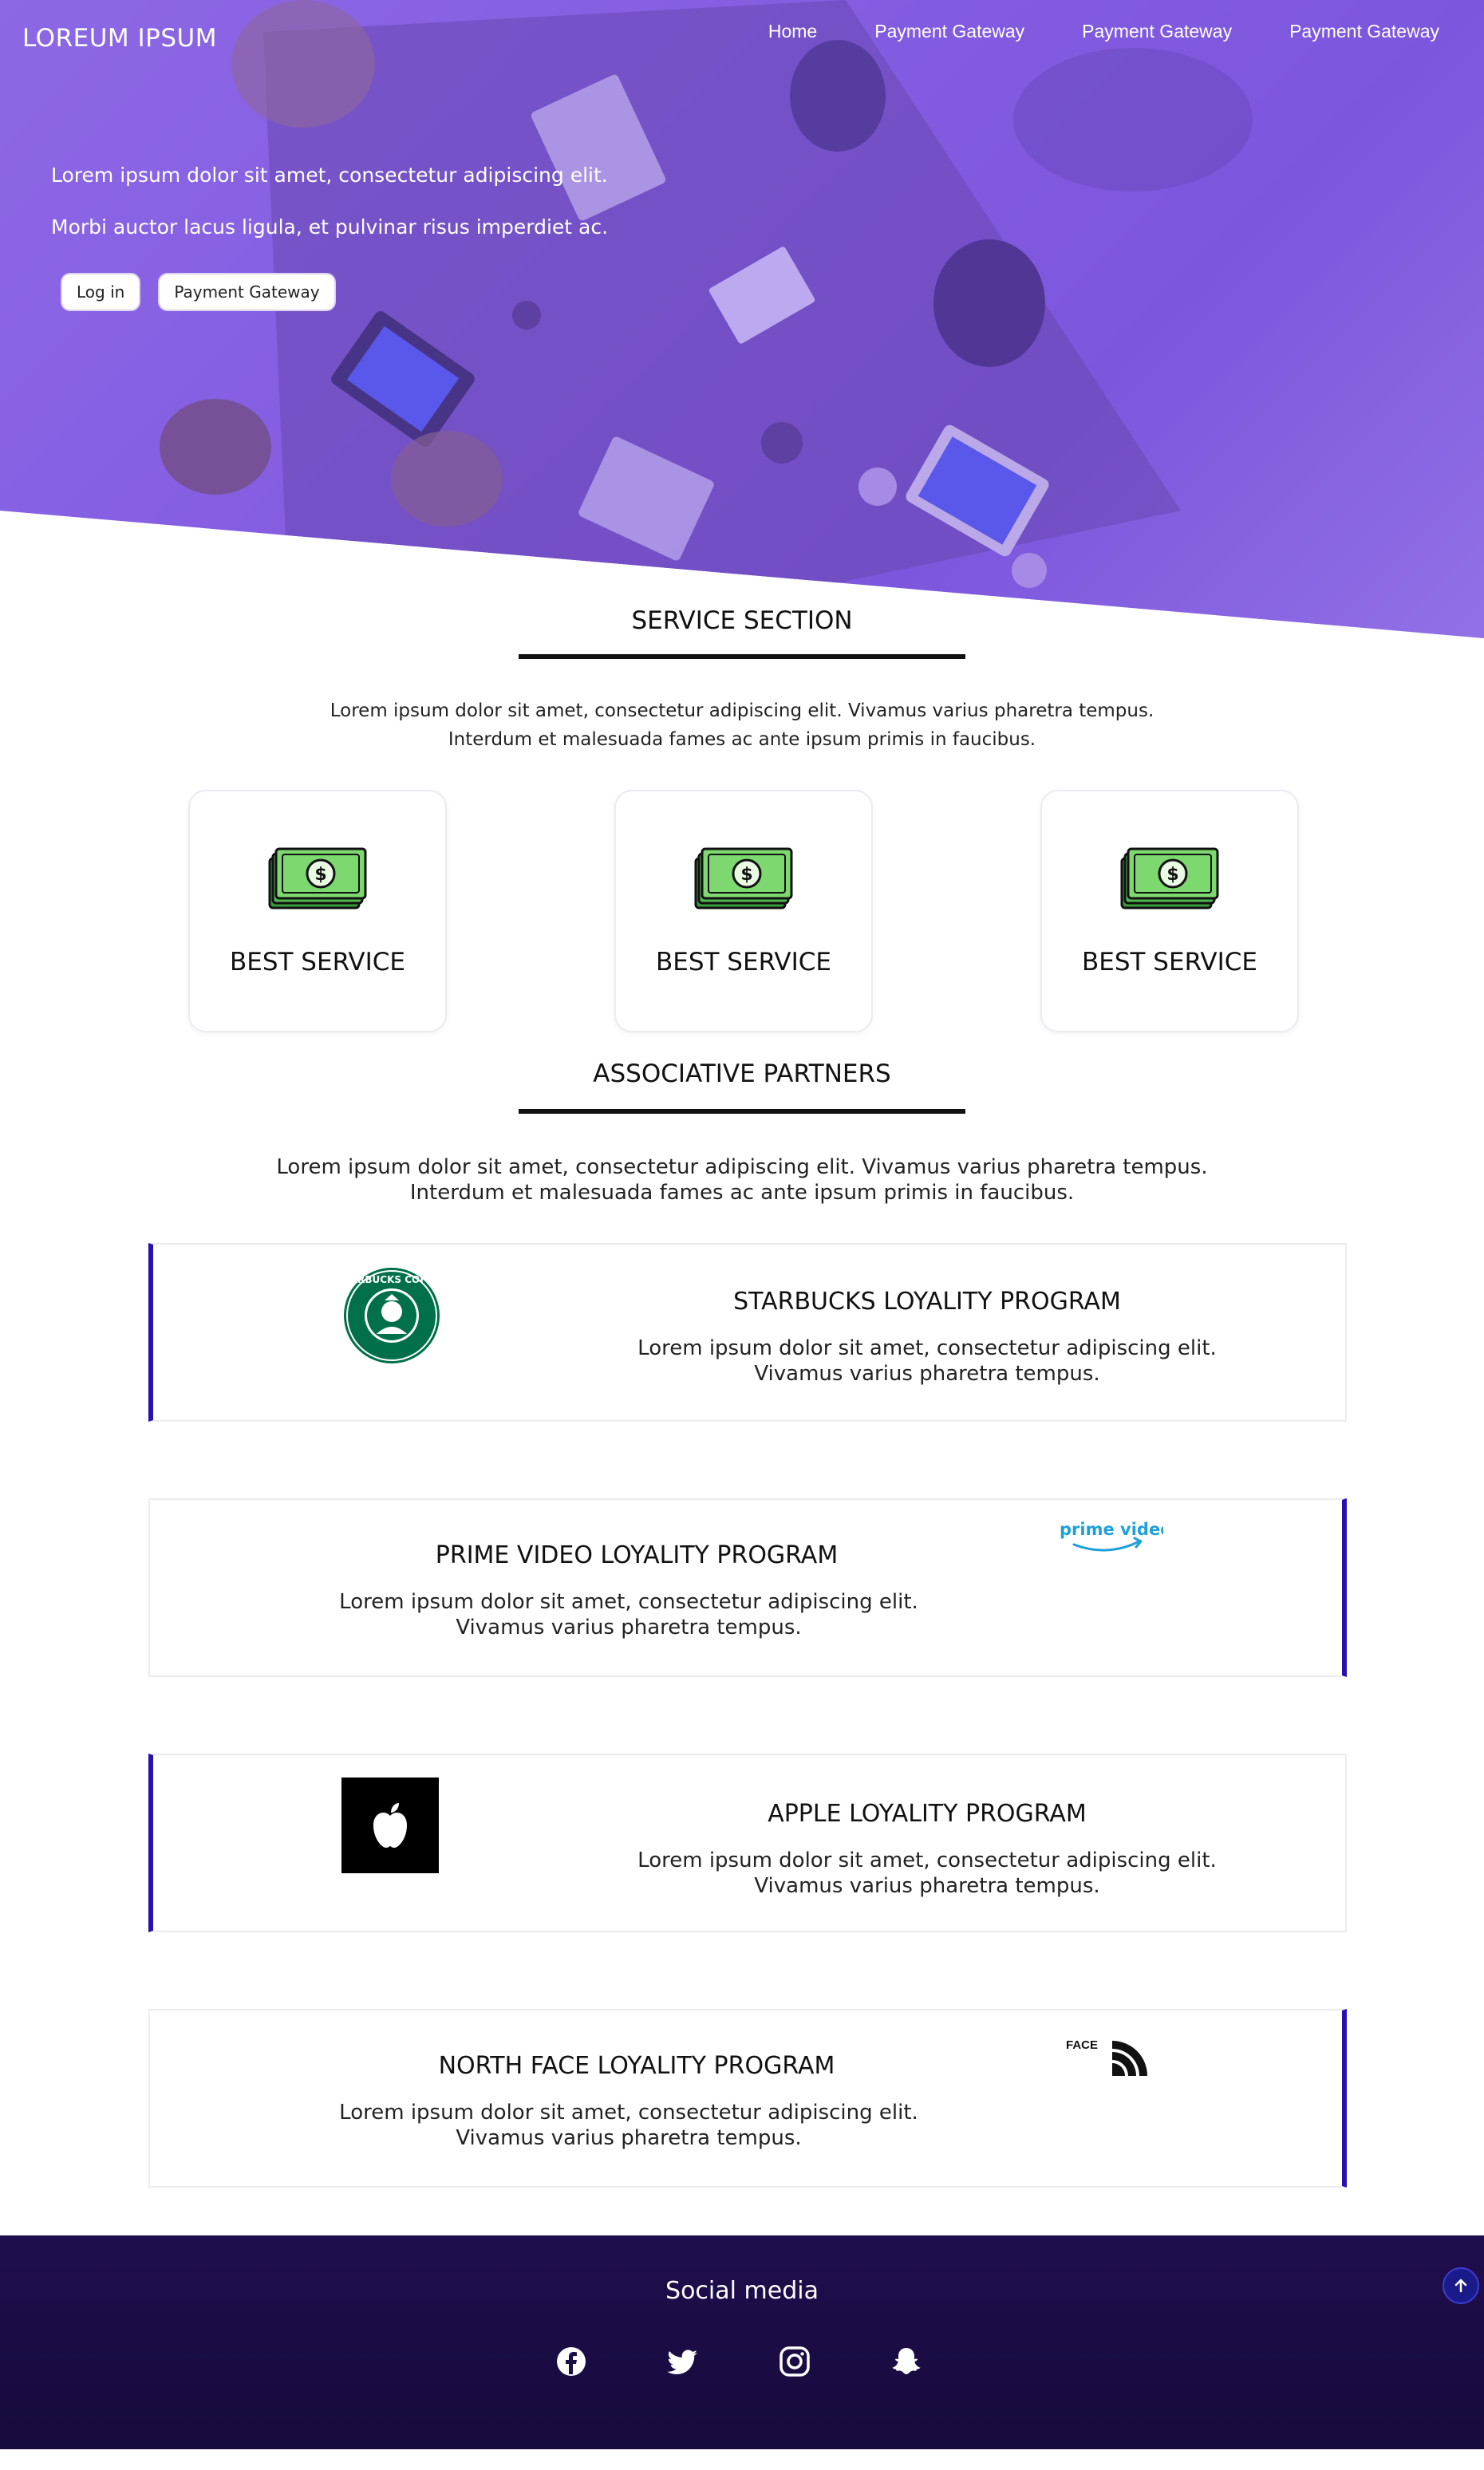 The image size is (1484, 2470). Describe the element at coordinates (738, 2362) in the screenshot. I see `social-icons` at that location.